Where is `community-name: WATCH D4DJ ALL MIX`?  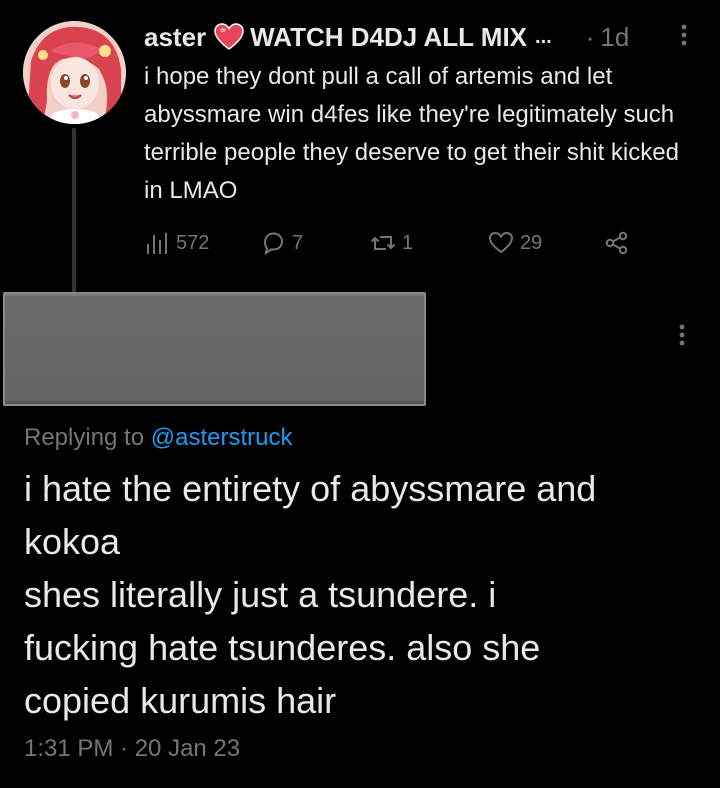 community-name: WATCH D4DJ ALL MIX is located at coordinates (388, 37).